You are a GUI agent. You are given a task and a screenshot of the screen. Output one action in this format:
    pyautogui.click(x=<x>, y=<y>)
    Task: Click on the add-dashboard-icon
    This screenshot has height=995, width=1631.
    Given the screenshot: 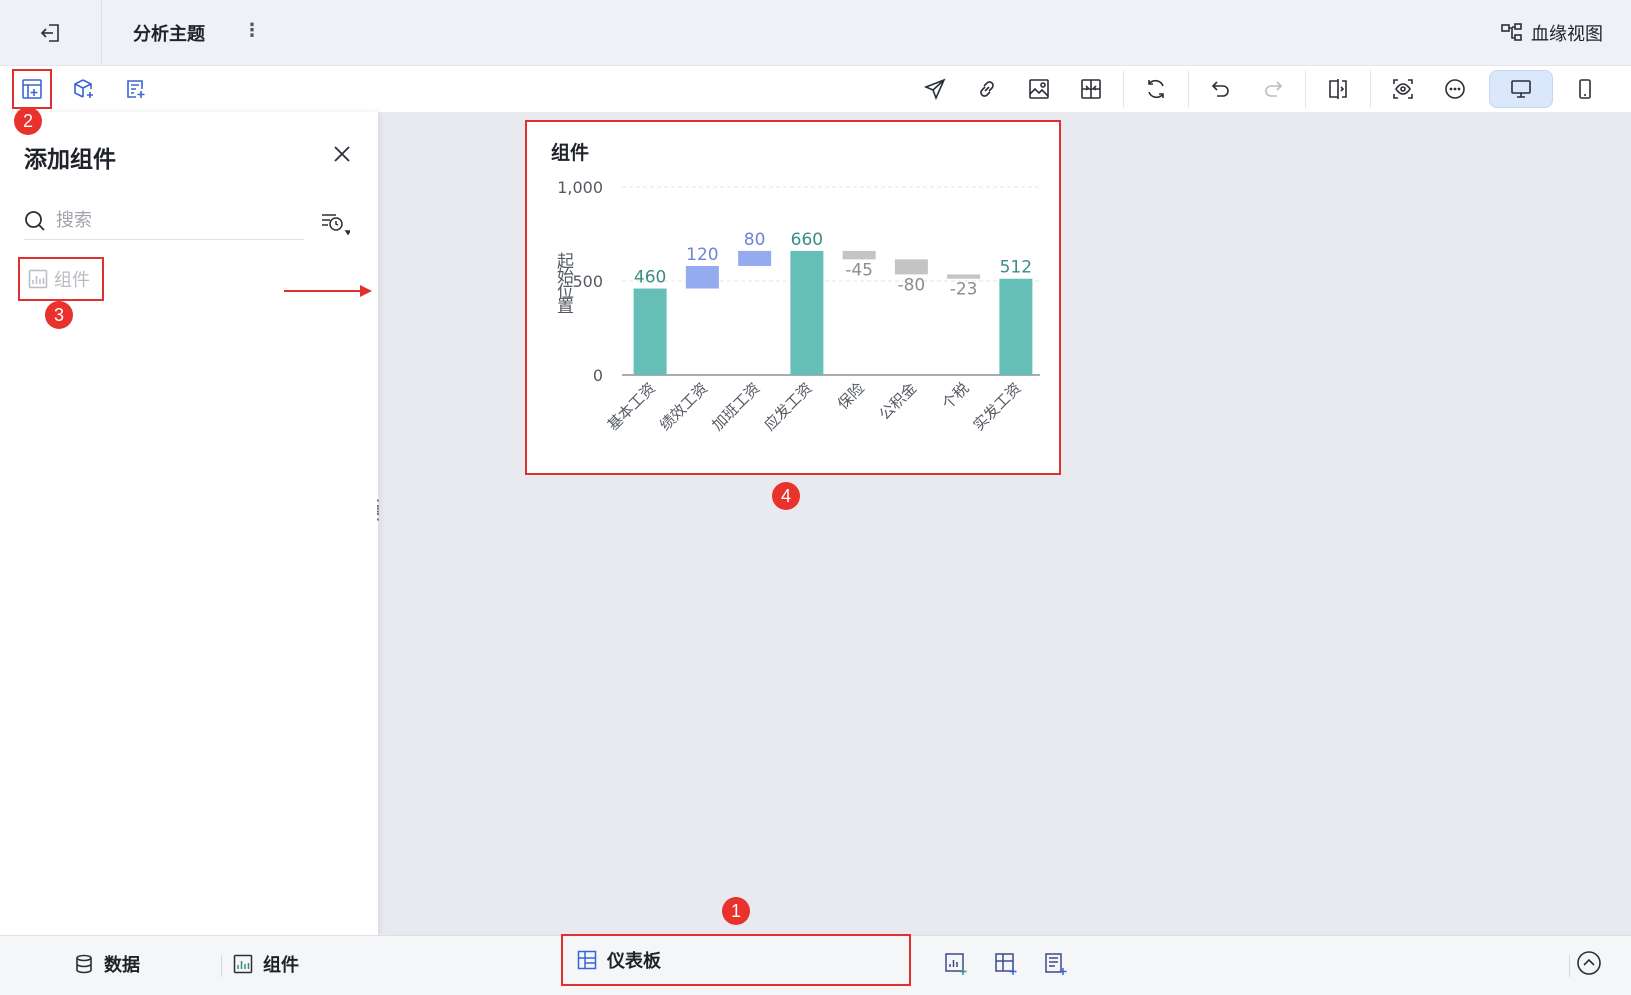 What is the action you would take?
    pyautogui.click(x=1006, y=964)
    